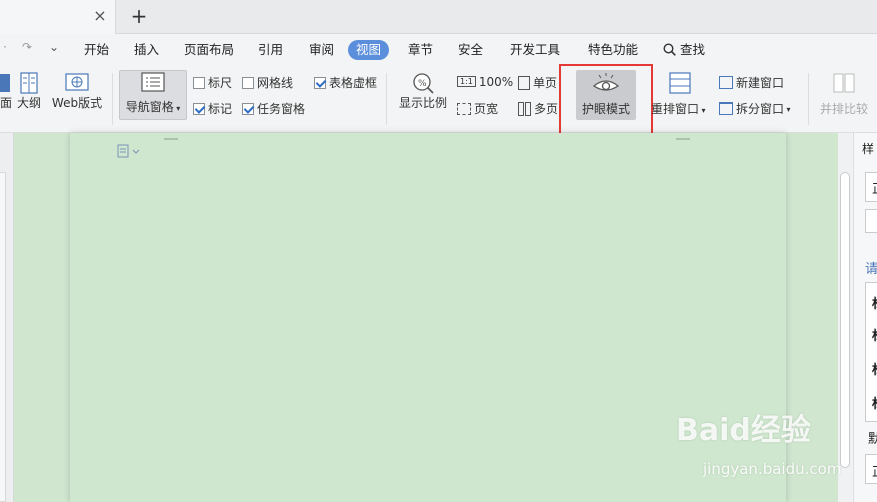 This screenshot has height=502, width=877. Describe the element at coordinates (353, 83) in the screenshot. I see `table-gridlines-label: 表格虚框` at that location.